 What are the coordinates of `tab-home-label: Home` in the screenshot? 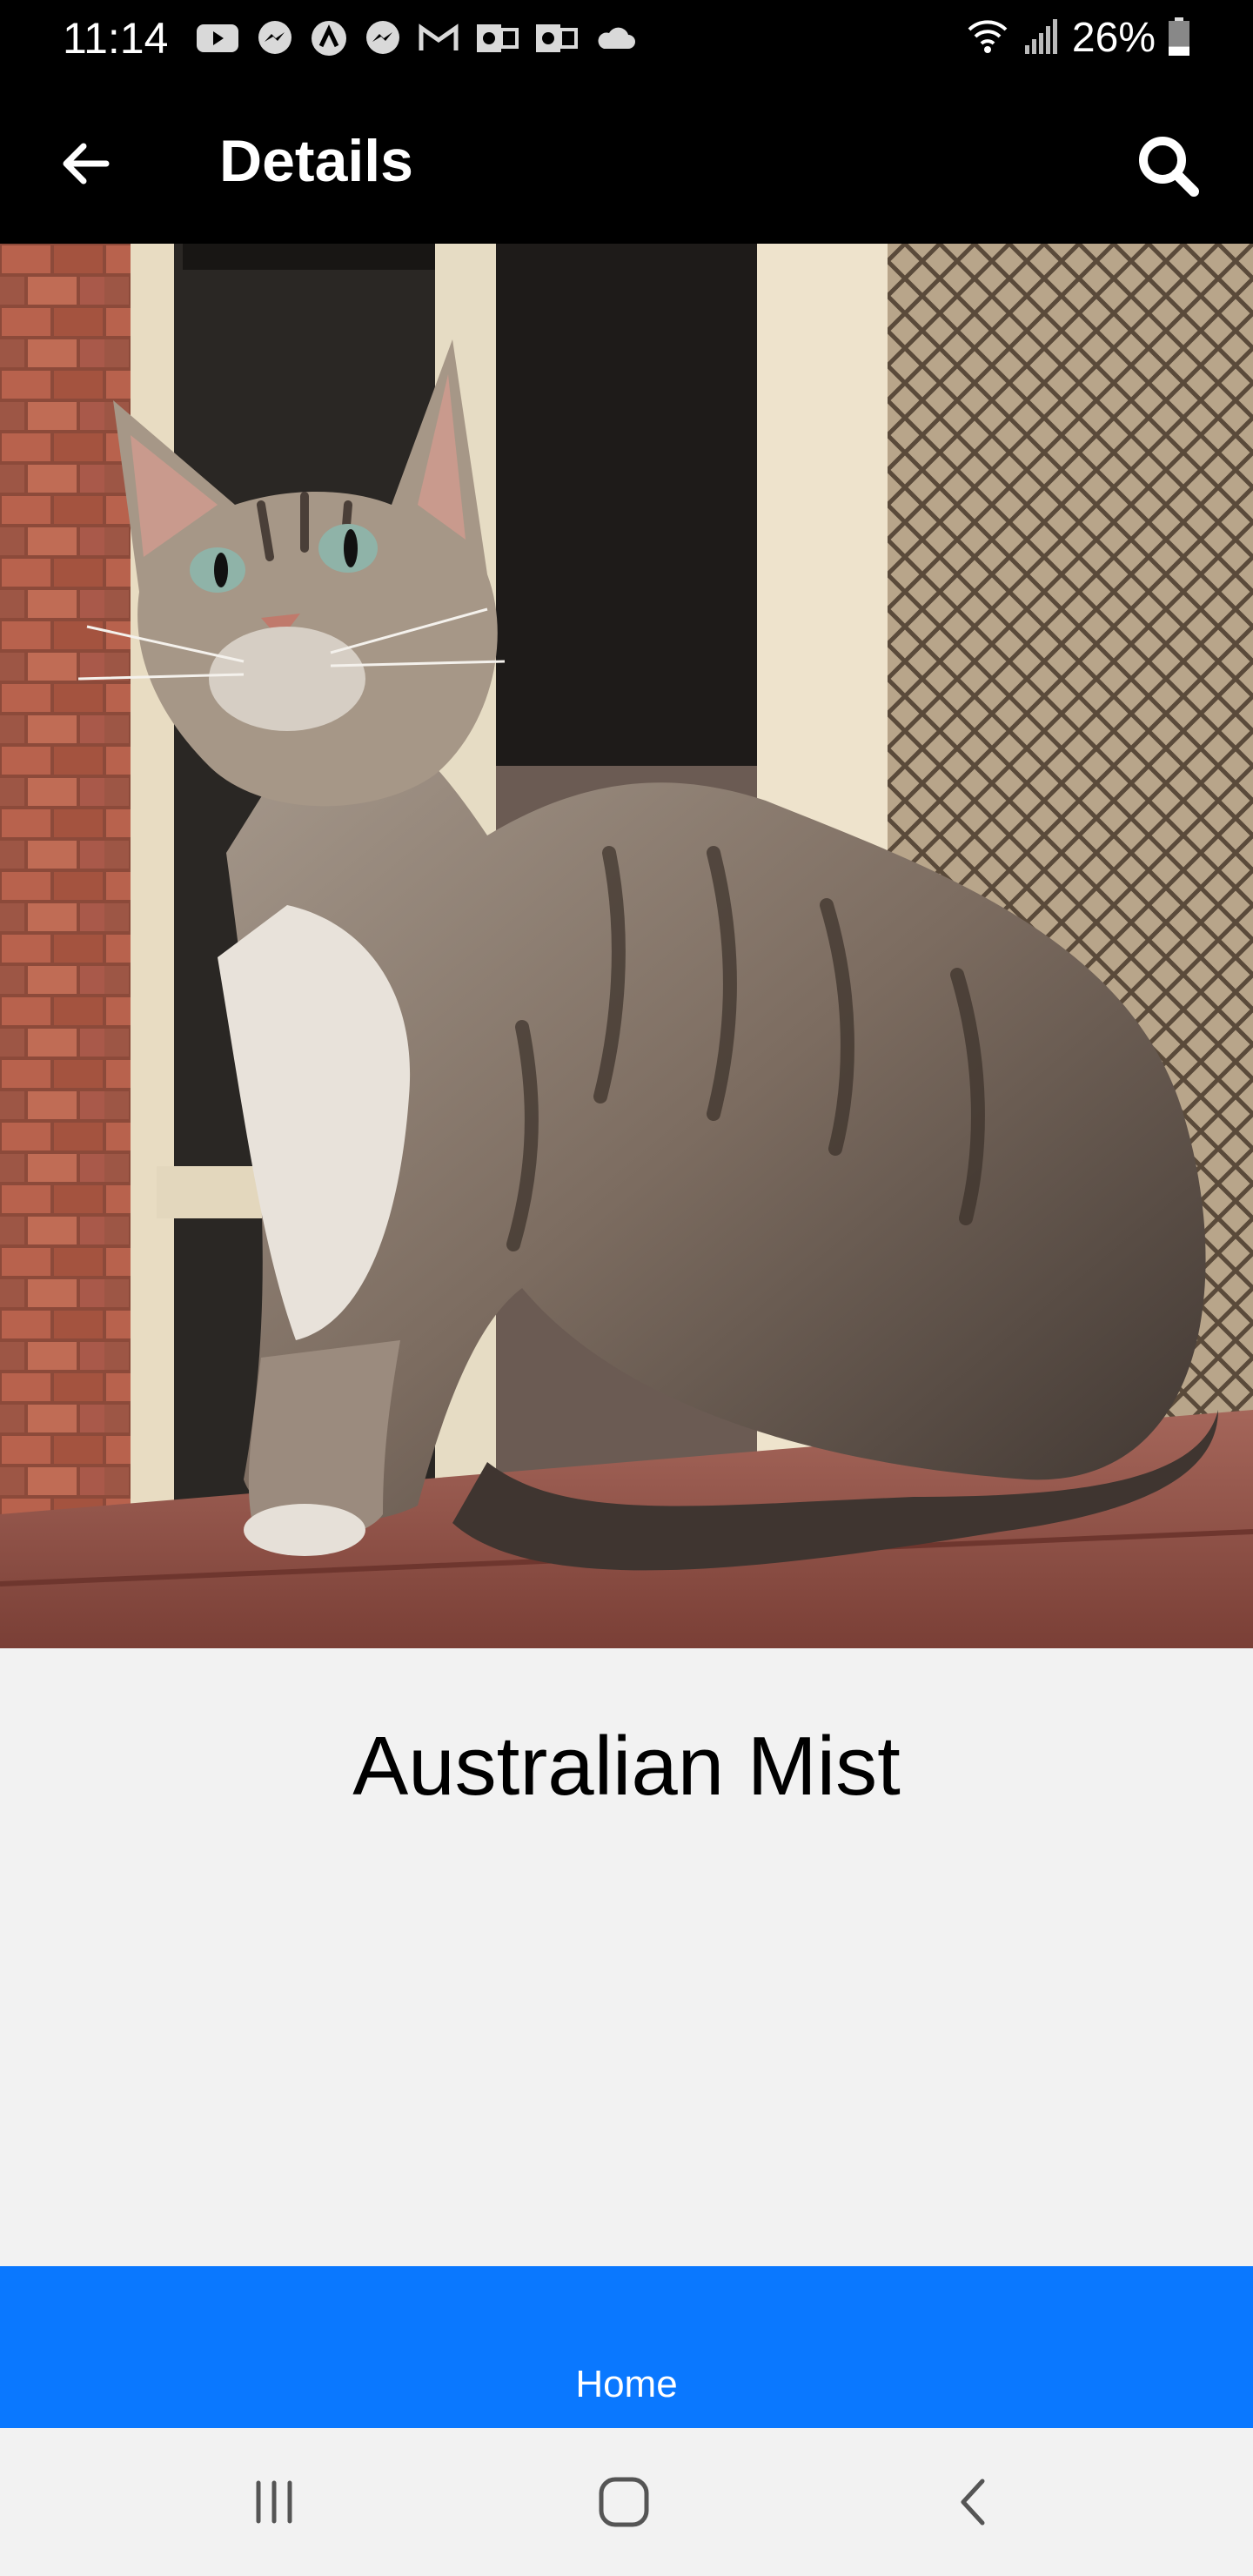 It's located at (626, 2384).